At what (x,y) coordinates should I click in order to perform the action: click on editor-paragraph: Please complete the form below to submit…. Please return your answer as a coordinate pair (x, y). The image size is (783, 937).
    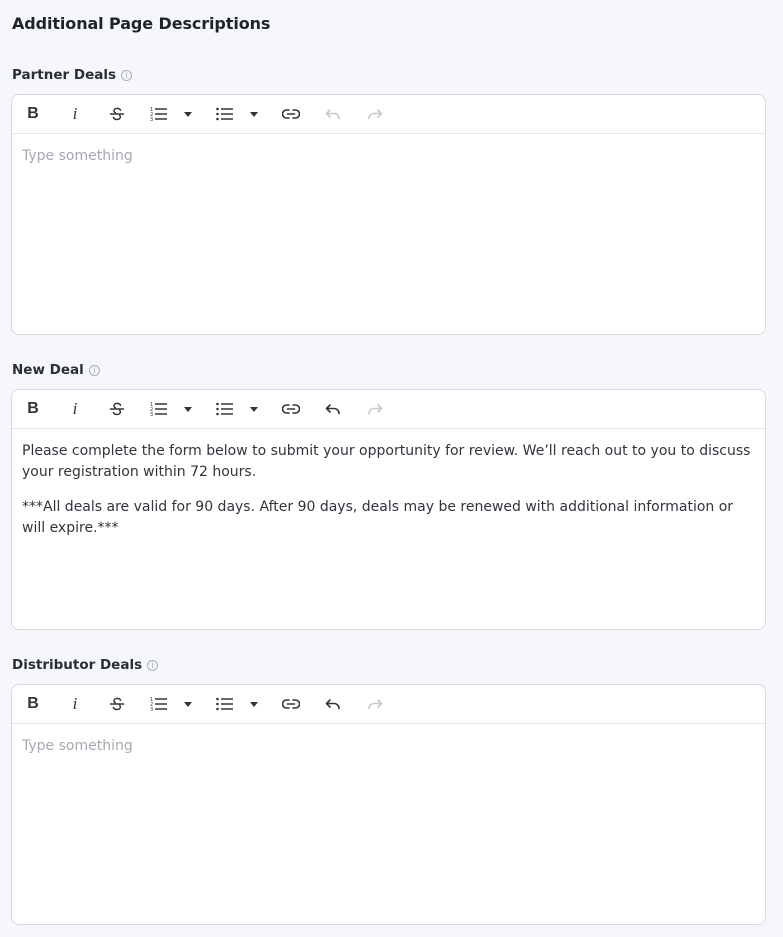
    Looking at the image, I should click on (386, 461).